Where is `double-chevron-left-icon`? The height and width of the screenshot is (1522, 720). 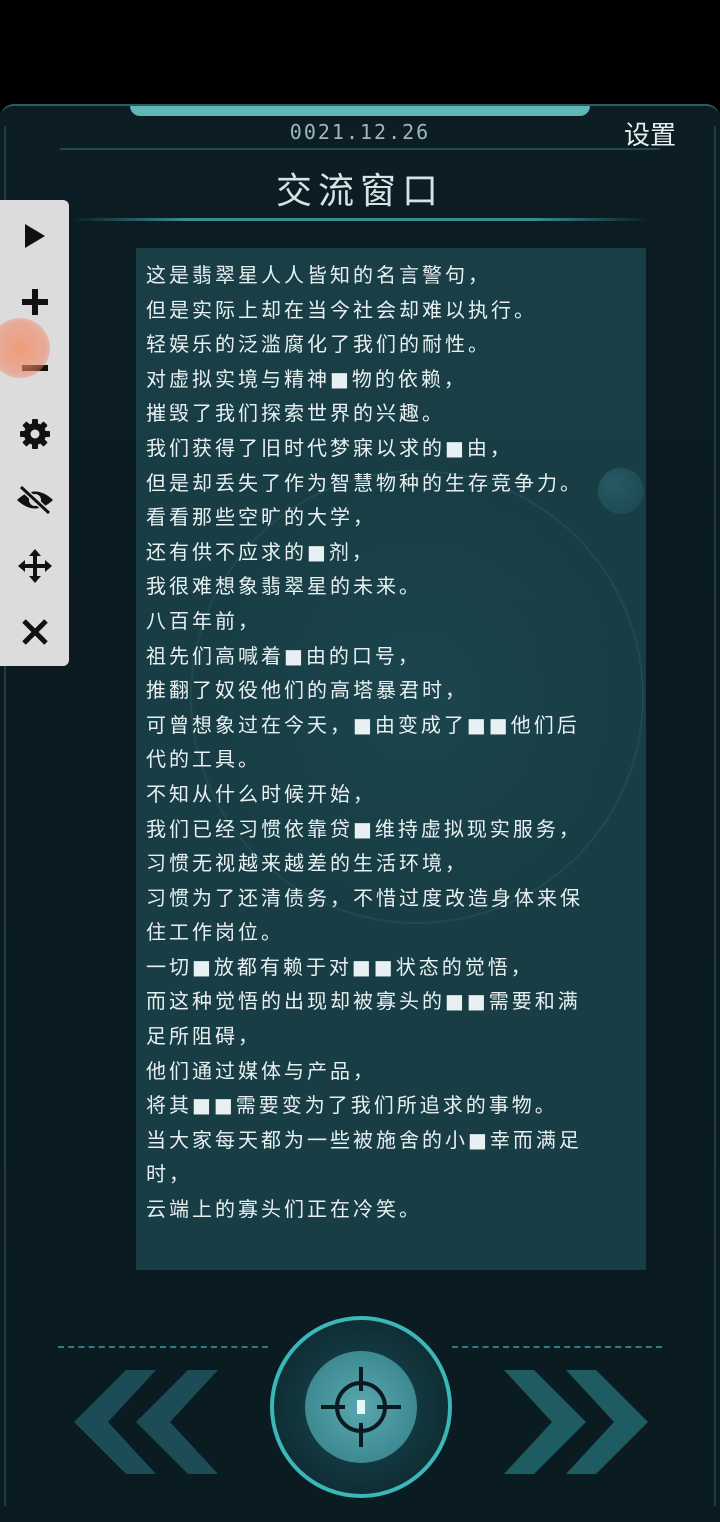
double-chevron-left-icon is located at coordinates (146, 1422).